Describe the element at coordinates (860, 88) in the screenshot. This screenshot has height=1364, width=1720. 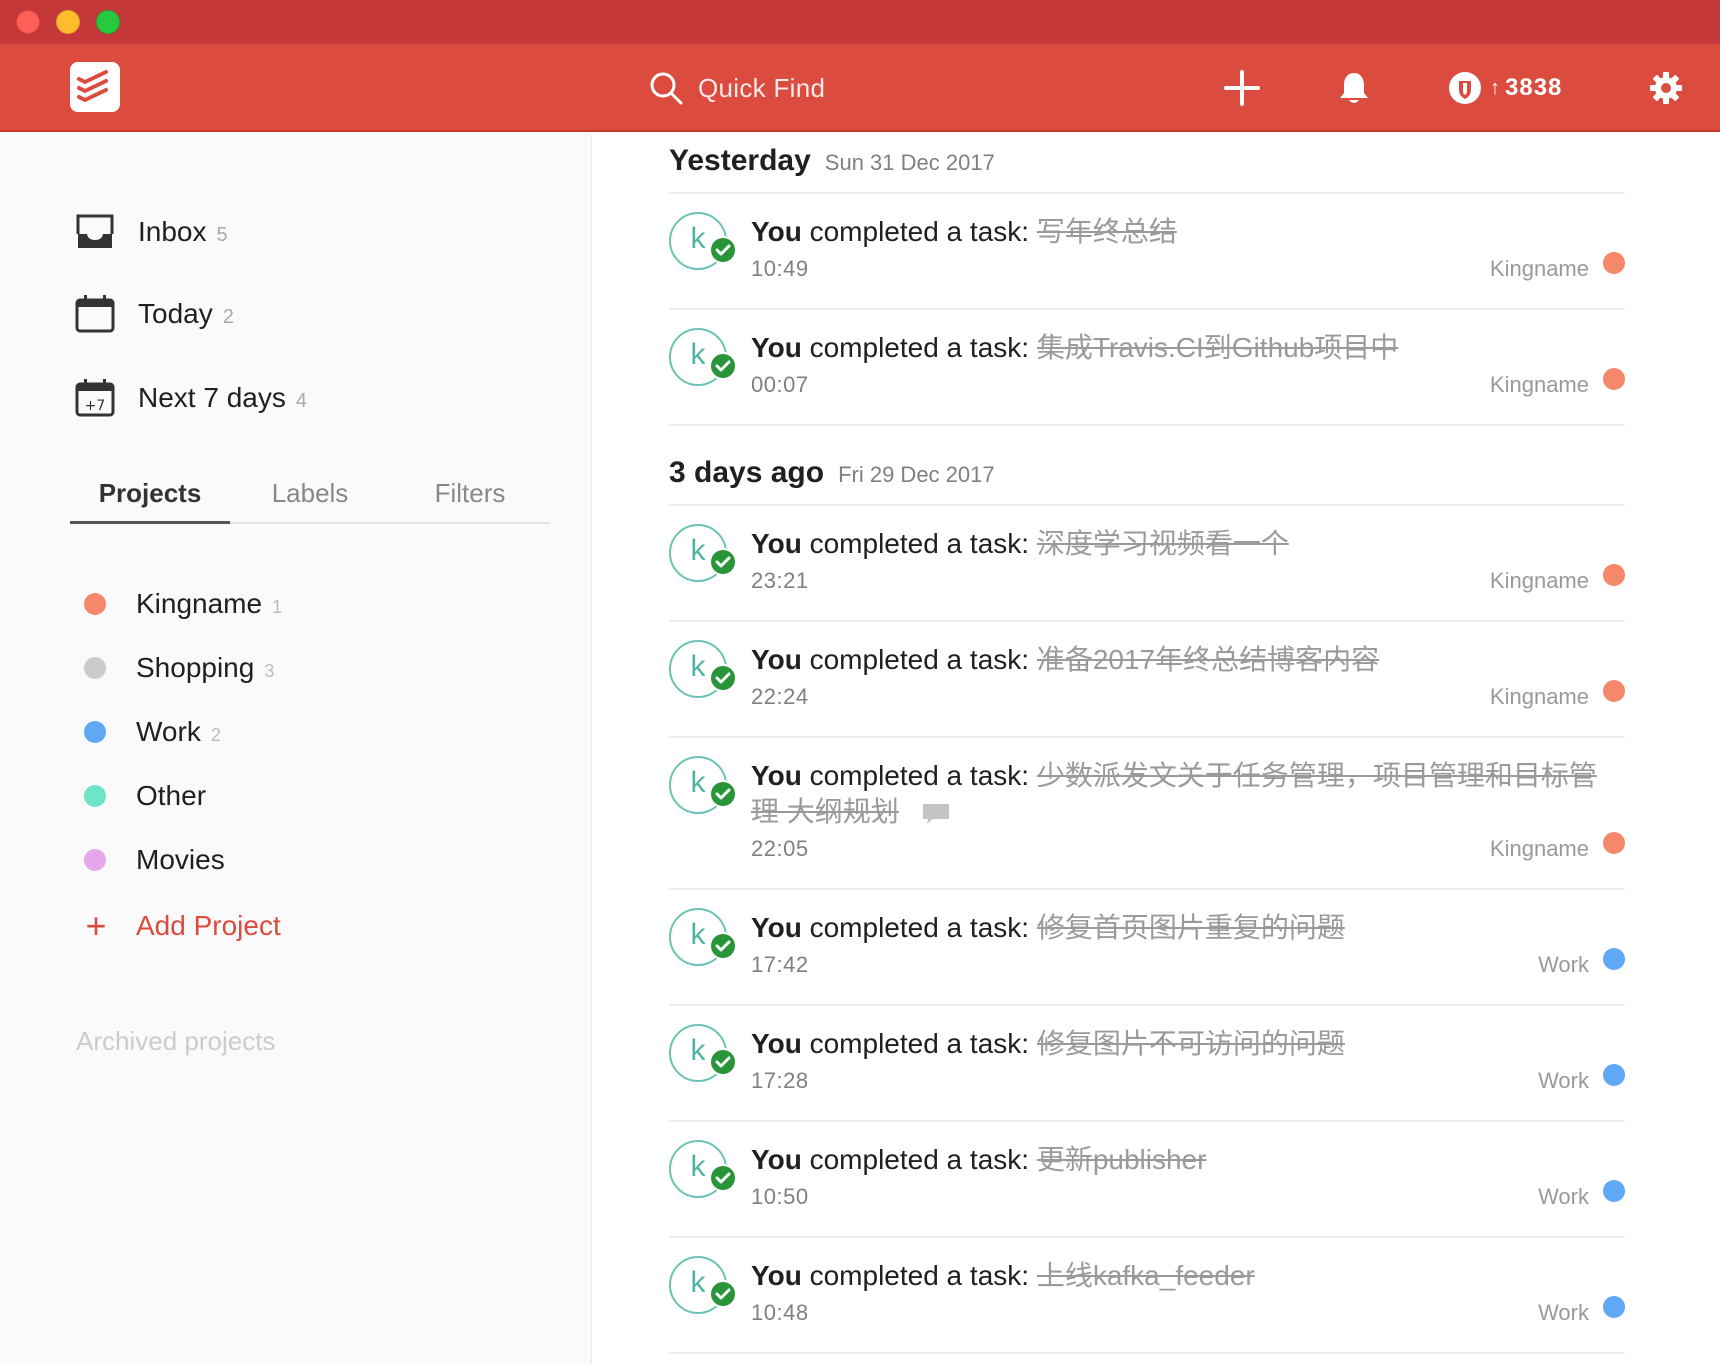
I see `top-bar: Quick Find ↑ 3838` at that location.